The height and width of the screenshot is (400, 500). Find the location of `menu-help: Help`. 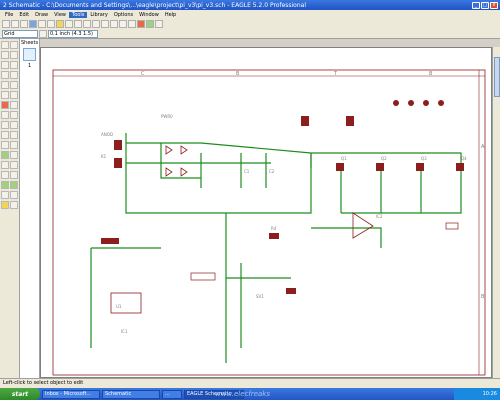

menu-help: Help is located at coordinates (170, 15).